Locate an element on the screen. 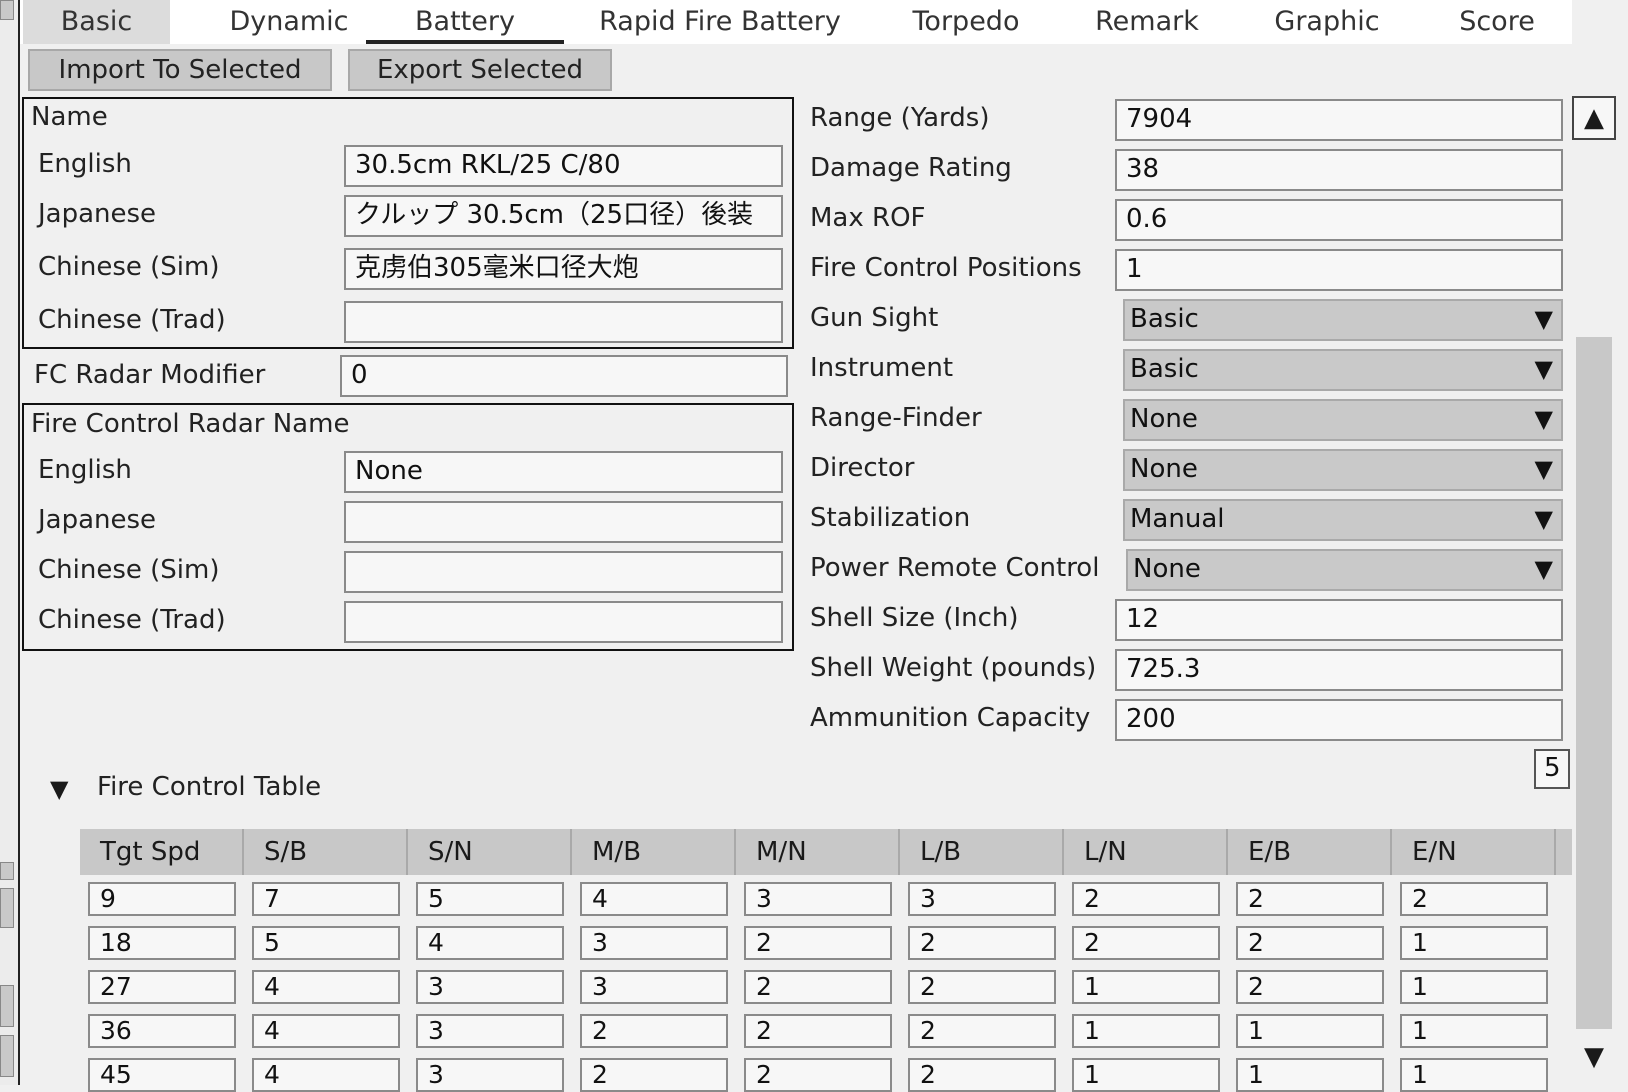 Image resolution: width=1628 pixels, height=1092 pixels. radar-japanese-field is located at coordinates (563, 522).